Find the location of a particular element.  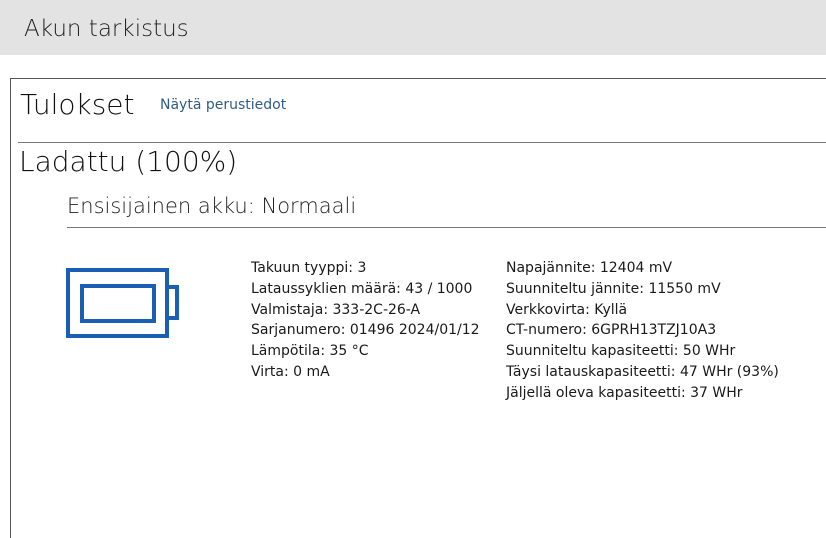

results-title: Tulokset is located at coordinates (77, 104).